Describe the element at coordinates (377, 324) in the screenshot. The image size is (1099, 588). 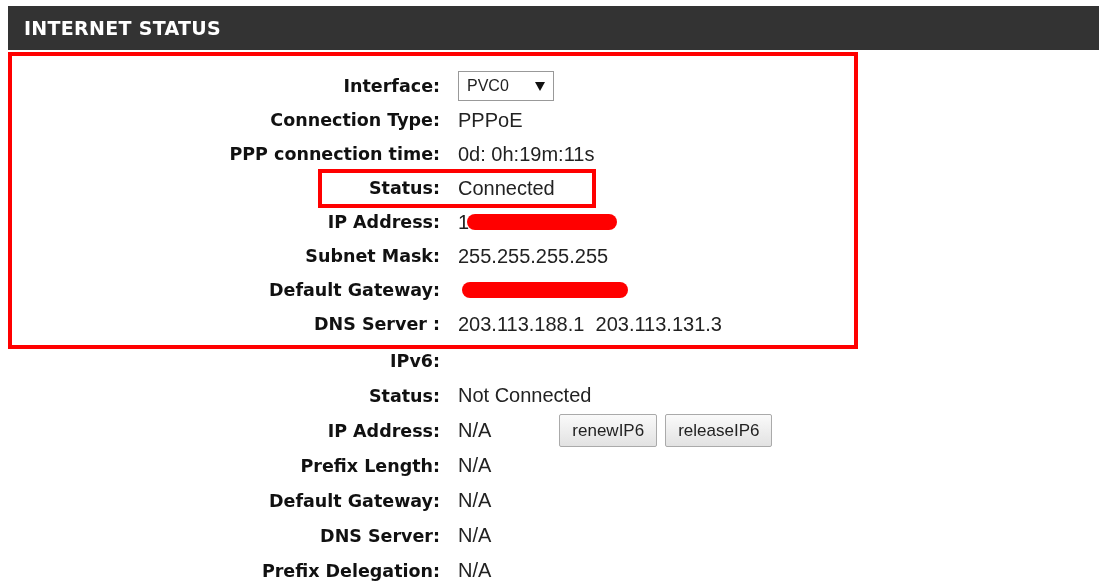
I see `field-label: DNS Server :` at that location.